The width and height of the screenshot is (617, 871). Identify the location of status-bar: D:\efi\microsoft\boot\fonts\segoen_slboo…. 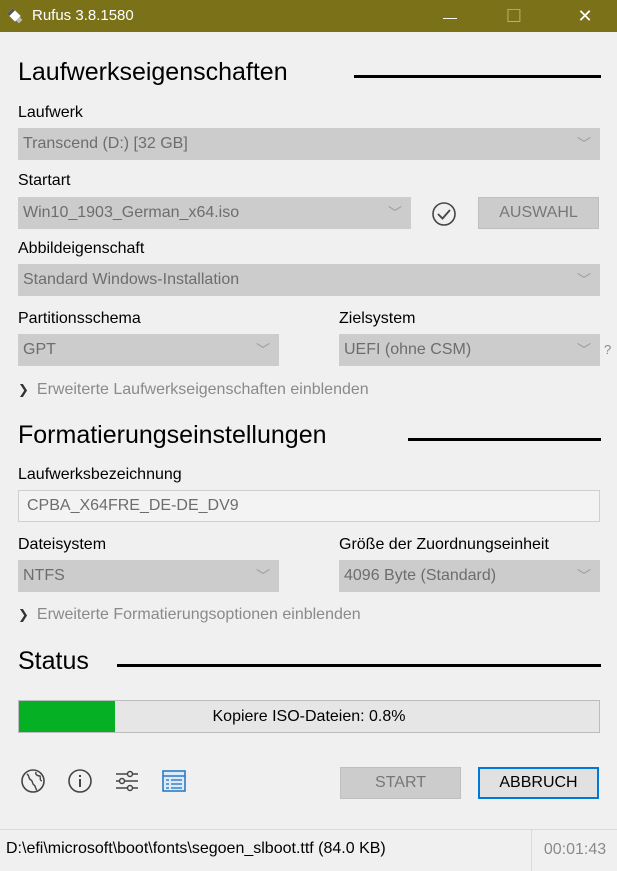
(308, 850).